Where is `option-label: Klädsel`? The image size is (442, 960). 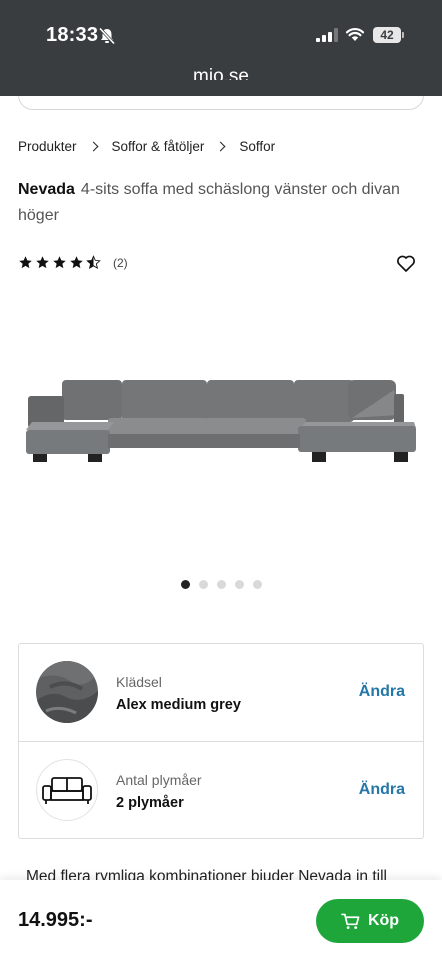
option-label: Klädsel is located at coordinates (139, 682).